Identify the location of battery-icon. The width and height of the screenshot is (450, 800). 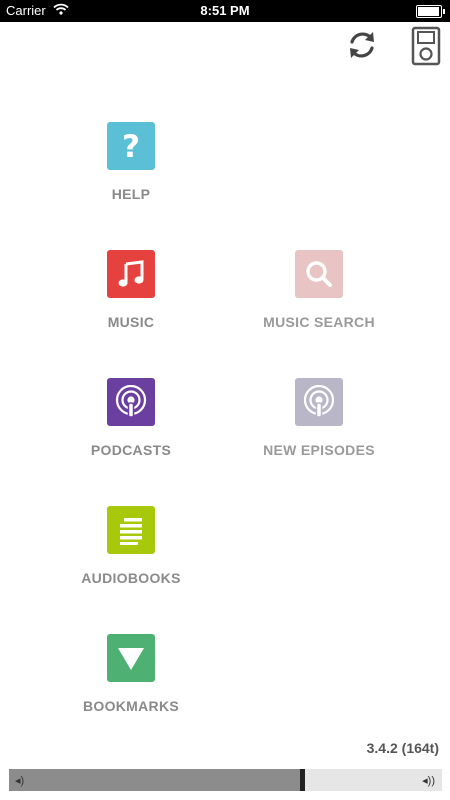
(430, 11).